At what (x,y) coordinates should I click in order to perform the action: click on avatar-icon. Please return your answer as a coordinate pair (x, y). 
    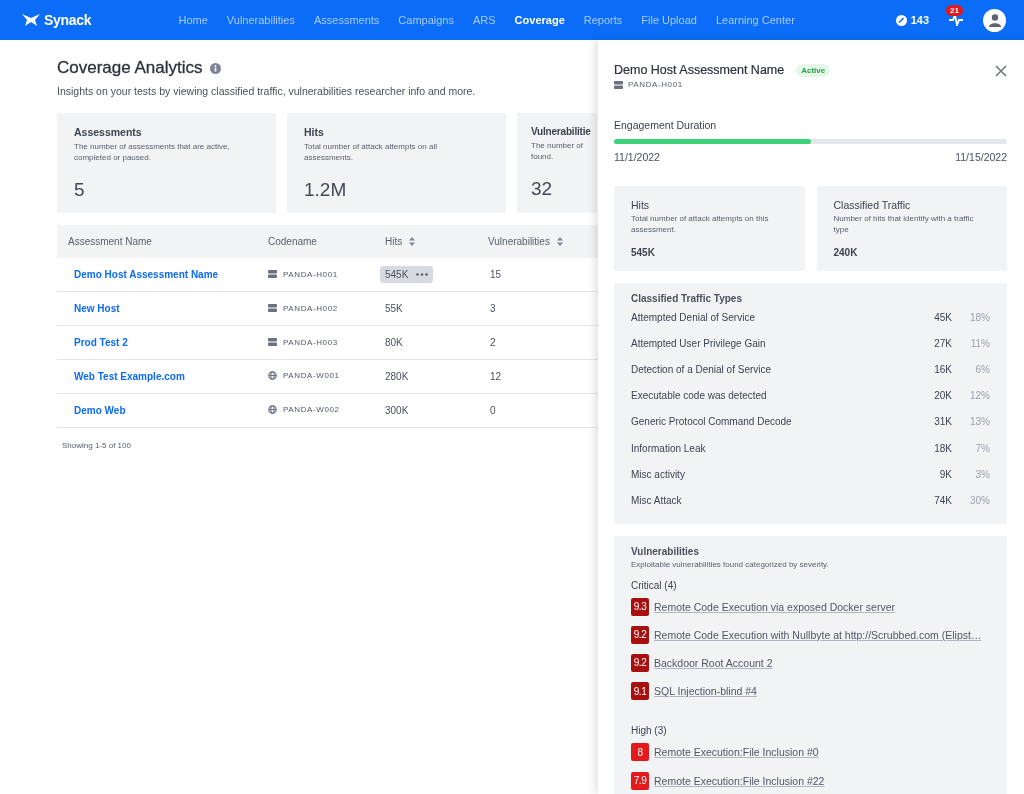
    Looking at the image, I should click on (994, 20).